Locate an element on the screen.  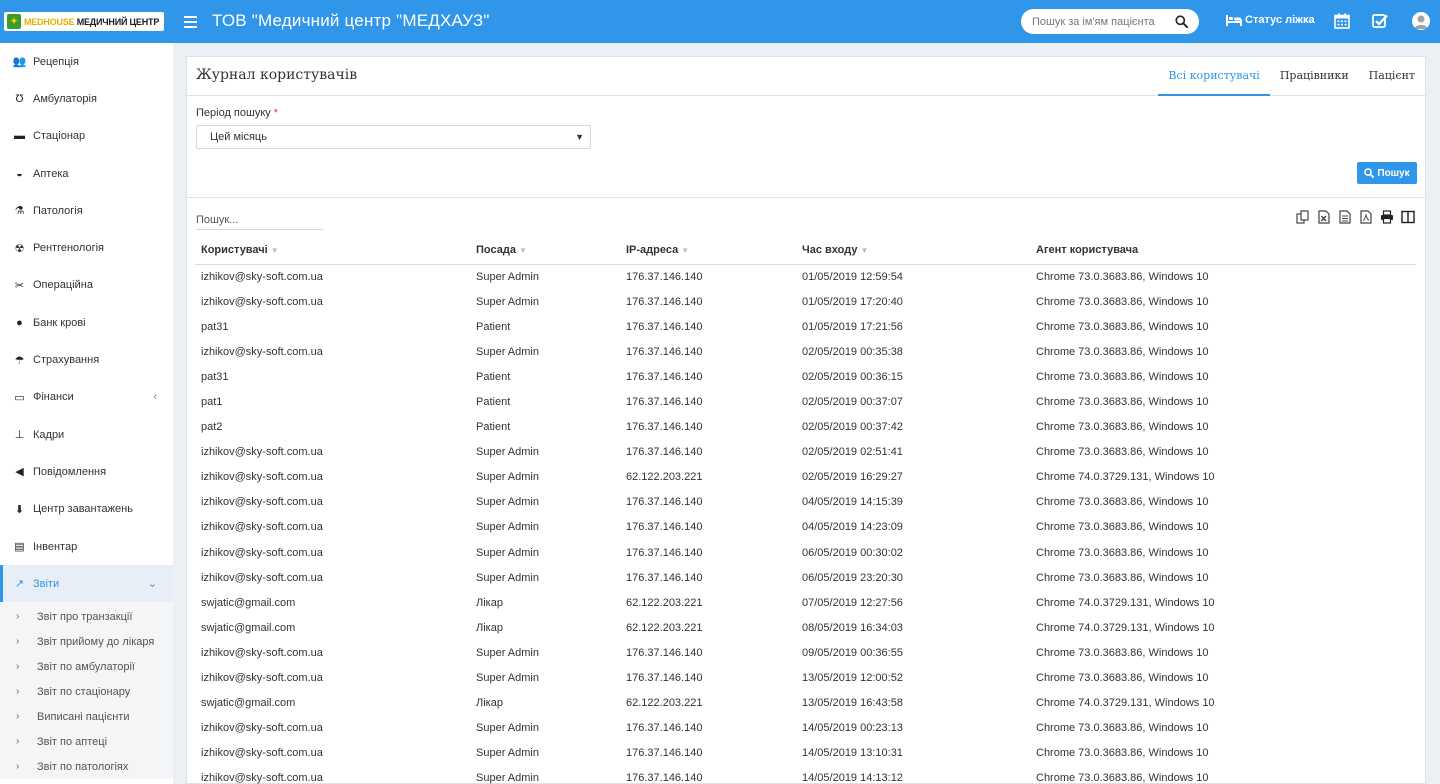
col-ip: IP-адреса ▼ is located at coordinates (708, 251).